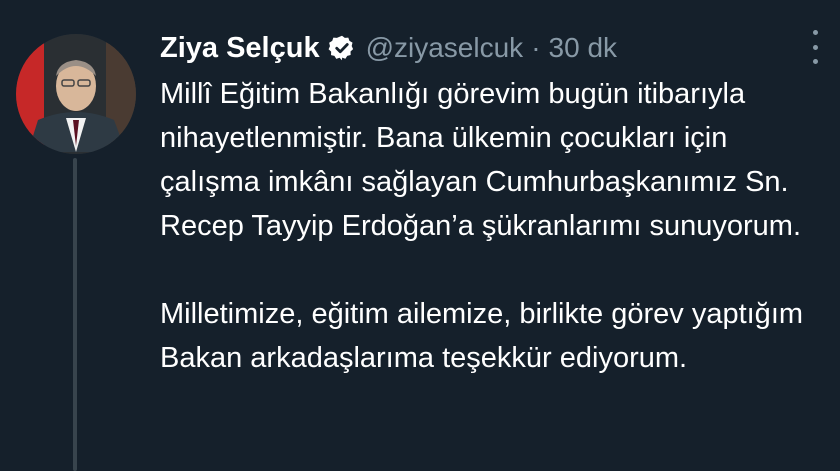 The height and width of the screenshot is (471, 840). Describe the element at coordinates (240, 48) in the screenshot. I see `author-name: Ziya Selçuk` at that location.